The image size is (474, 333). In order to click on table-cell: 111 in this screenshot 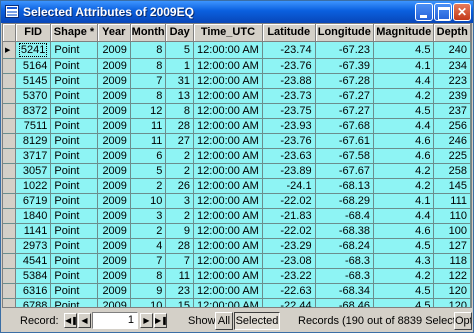, I will do `click(452, 201)`.